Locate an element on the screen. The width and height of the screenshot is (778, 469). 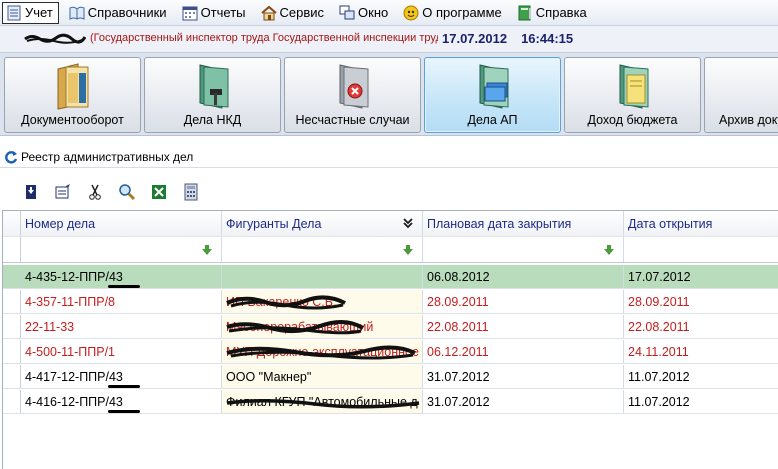
folder-warning-icon is located at coordinates (353, 86).